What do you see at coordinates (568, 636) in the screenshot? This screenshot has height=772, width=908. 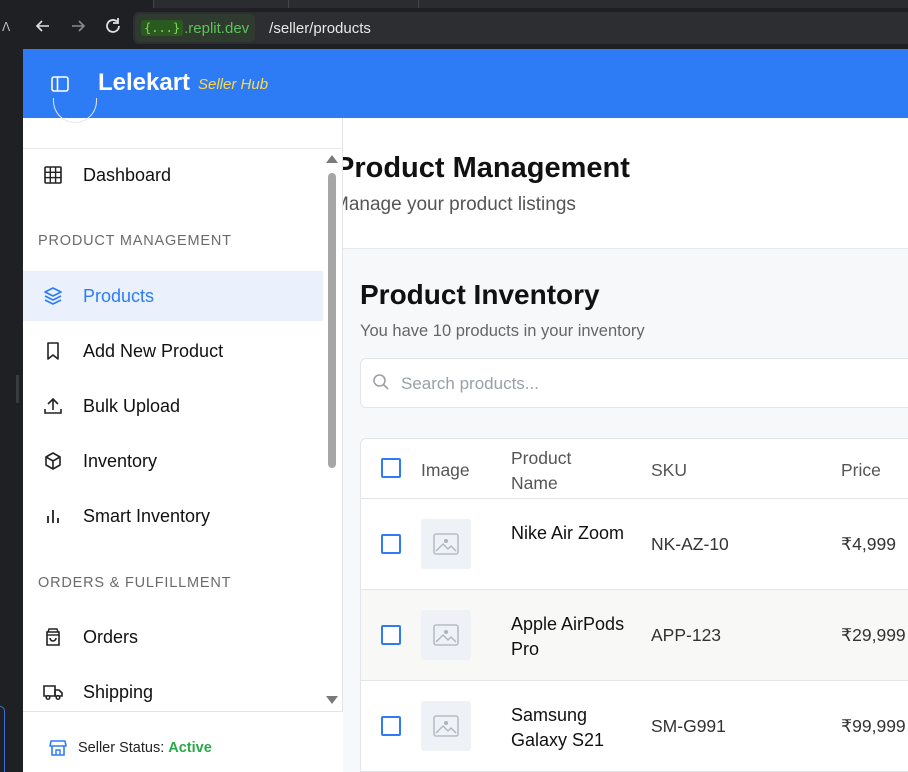 I see `product-name: Apple AirPods Pro` at bounding box center [568, 636].